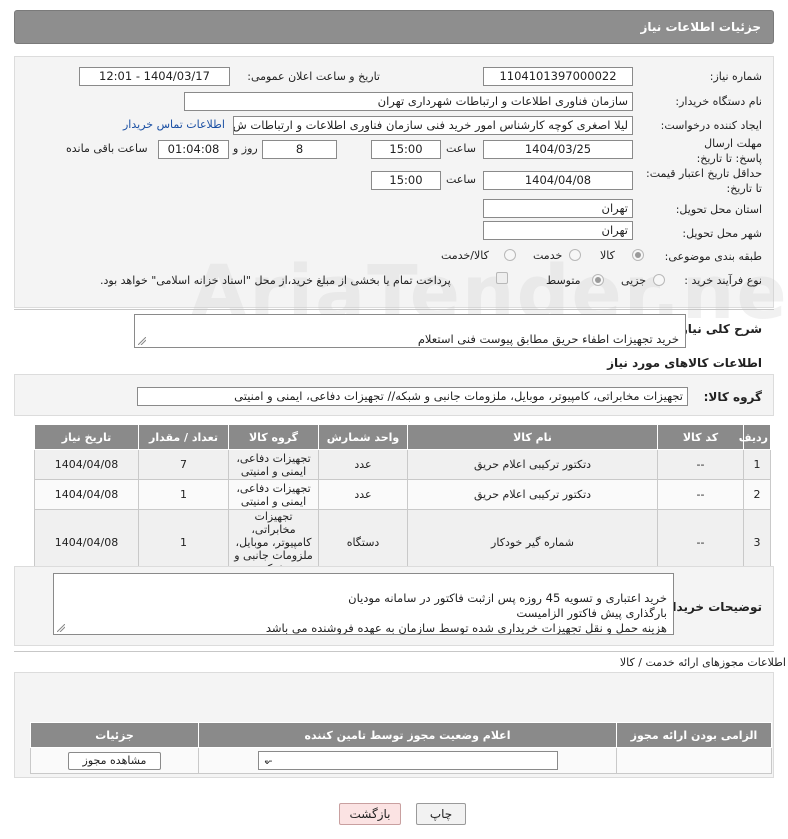  What do you see at coordinates (558, 208) in the screenshot?
I see `province-field: تهران` at bounding box center [558, 208].